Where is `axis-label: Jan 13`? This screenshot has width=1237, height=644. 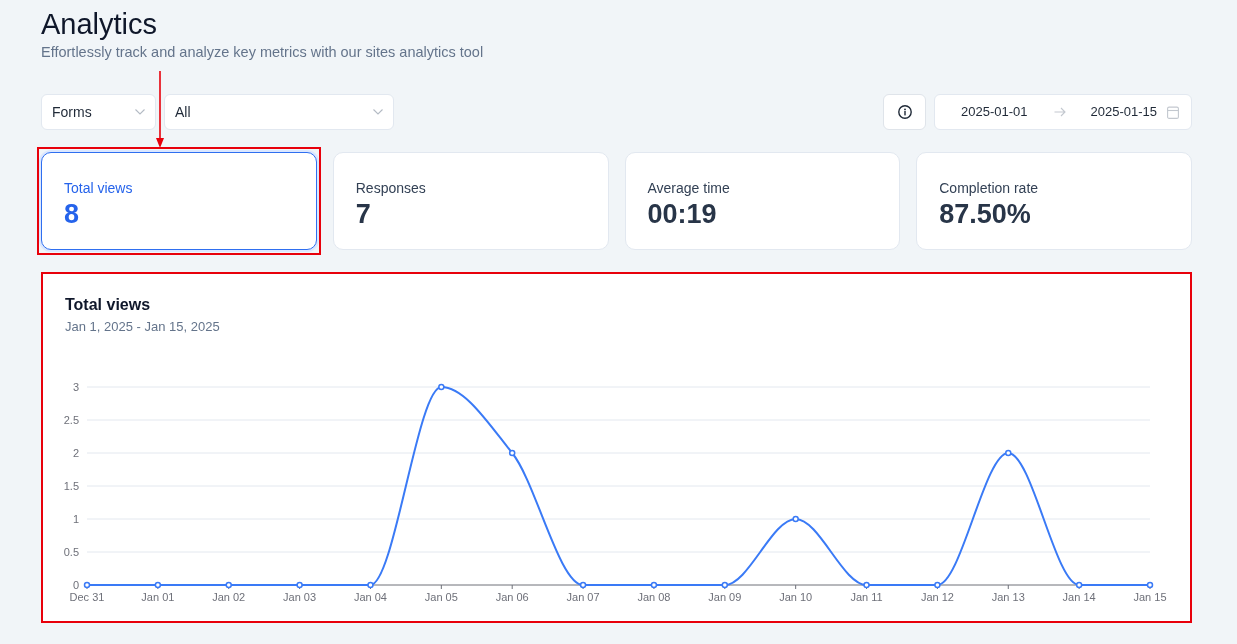
axis-label: Jan 13 is located at coordinates (1008, 597).